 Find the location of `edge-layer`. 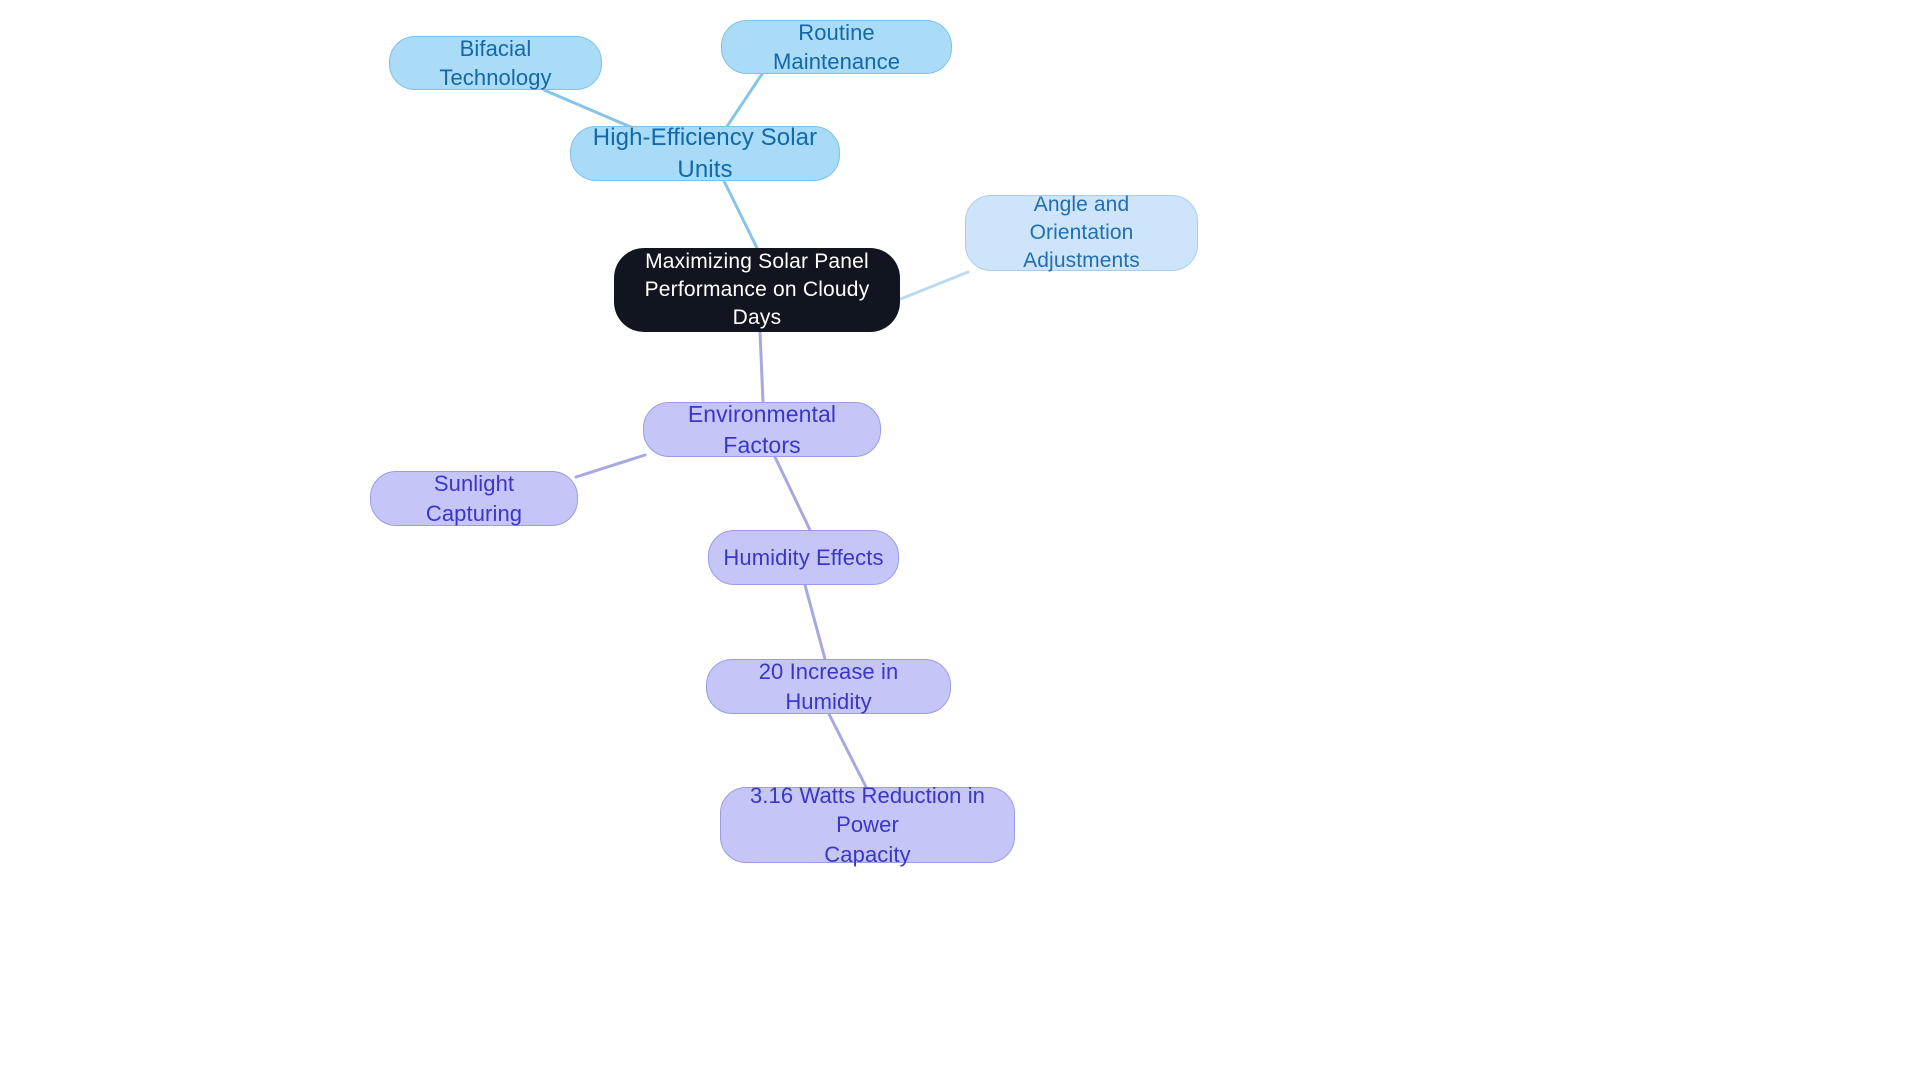

edge-layer is located at coordinates (756, 430).